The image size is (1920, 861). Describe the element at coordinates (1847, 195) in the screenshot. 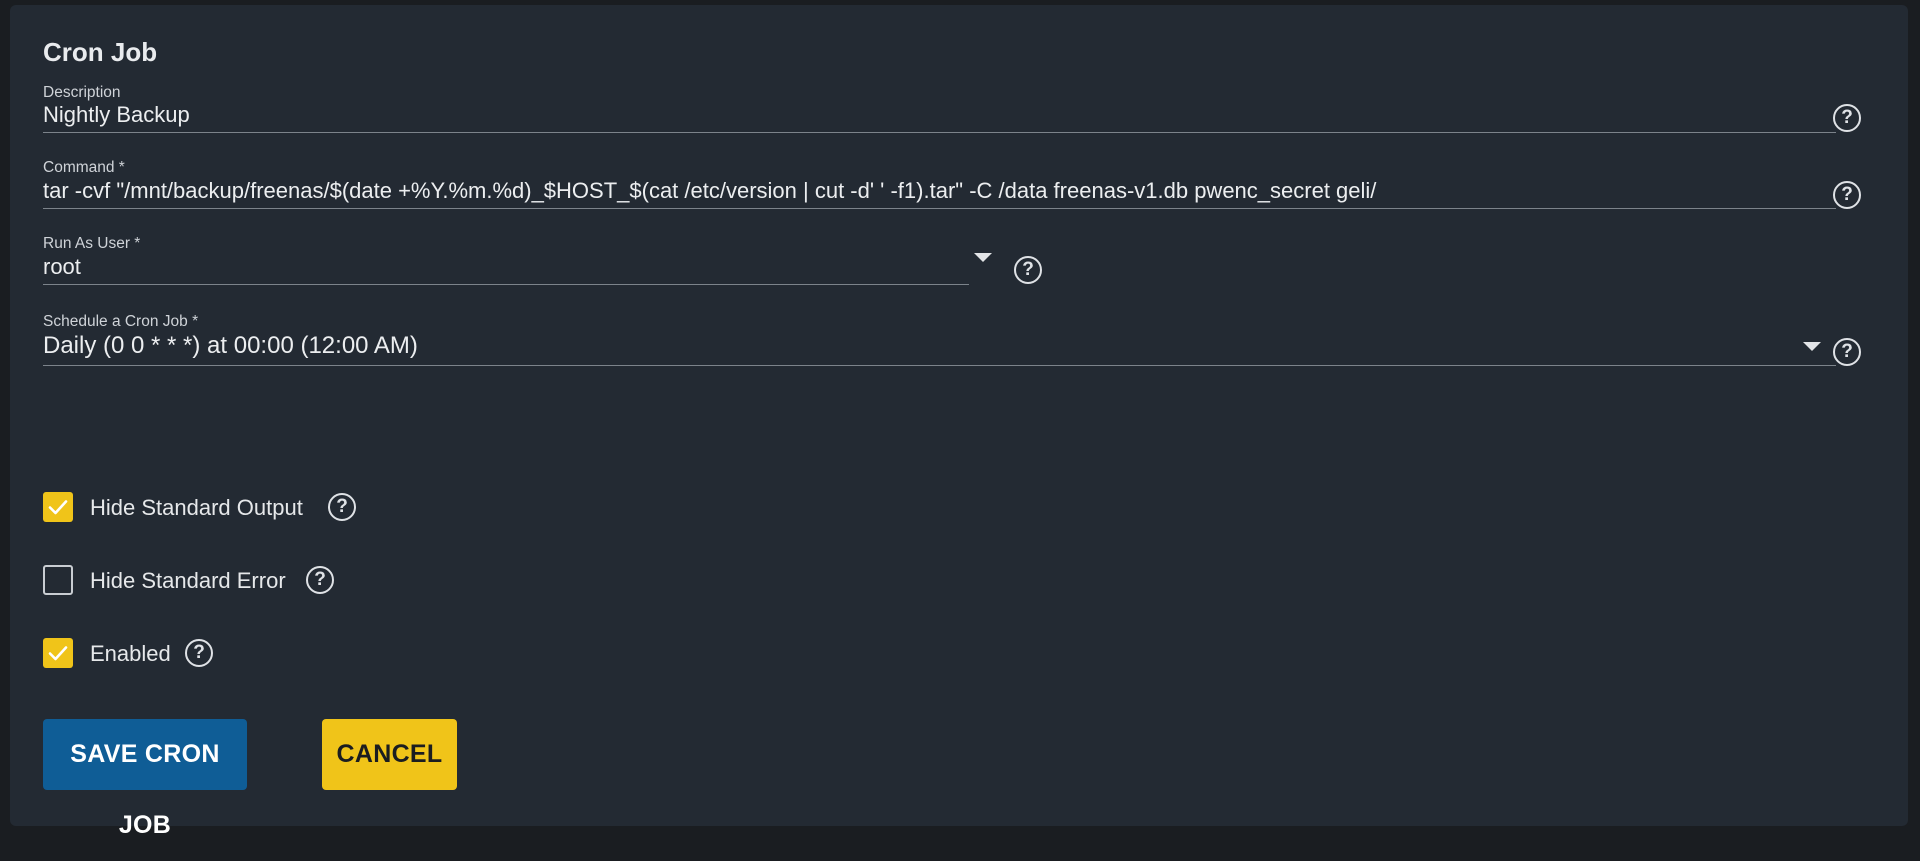

I see `command-help-icon: ?` at that location.